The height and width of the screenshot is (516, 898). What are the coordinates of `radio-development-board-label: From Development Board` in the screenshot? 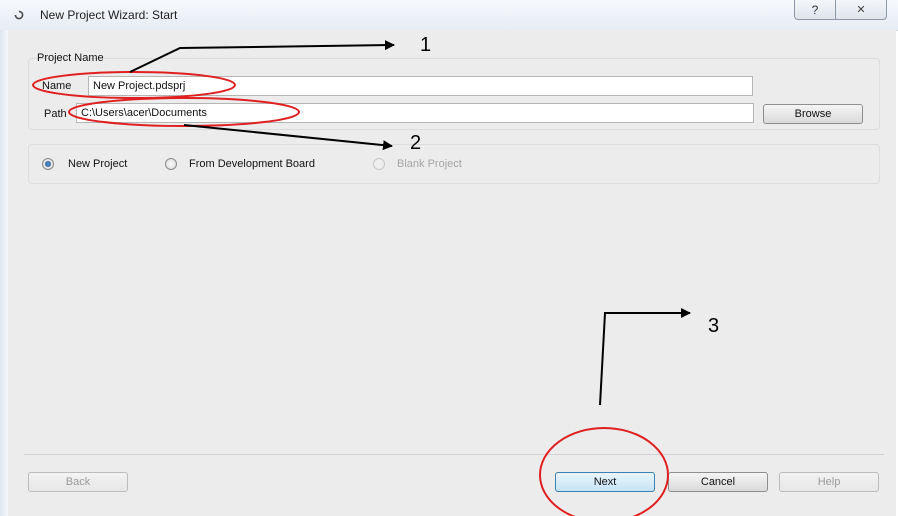 It's located at (252, 164).